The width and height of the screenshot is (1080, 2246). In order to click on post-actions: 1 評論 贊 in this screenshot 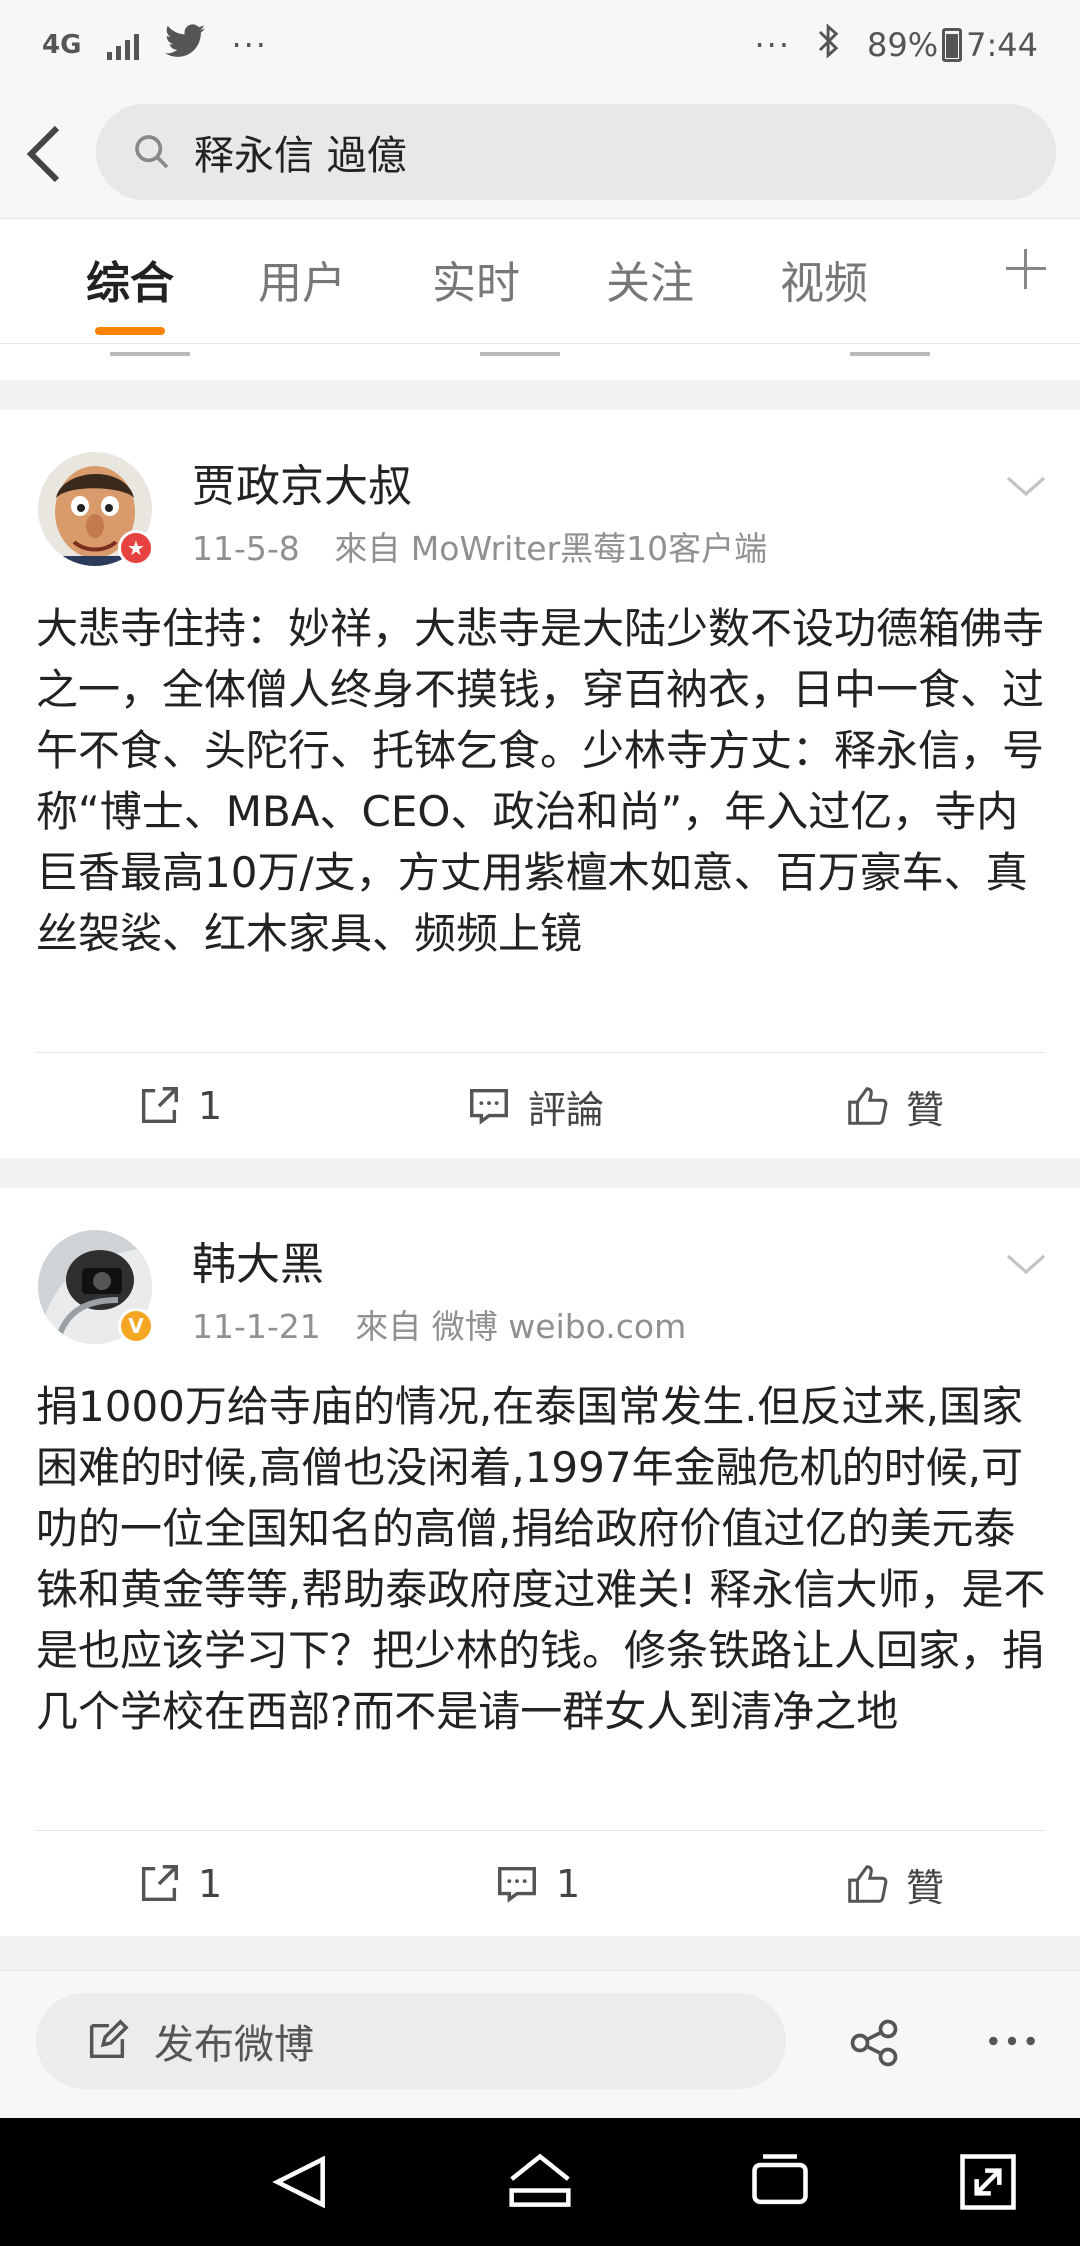, I will do `click(541, 1105)`.